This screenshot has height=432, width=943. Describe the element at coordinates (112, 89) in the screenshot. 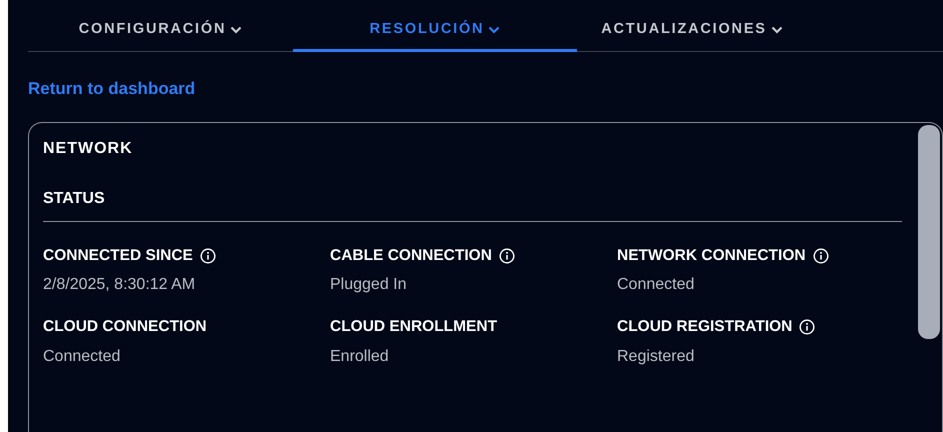

I see `return-link: Return to dashboard` at that location.